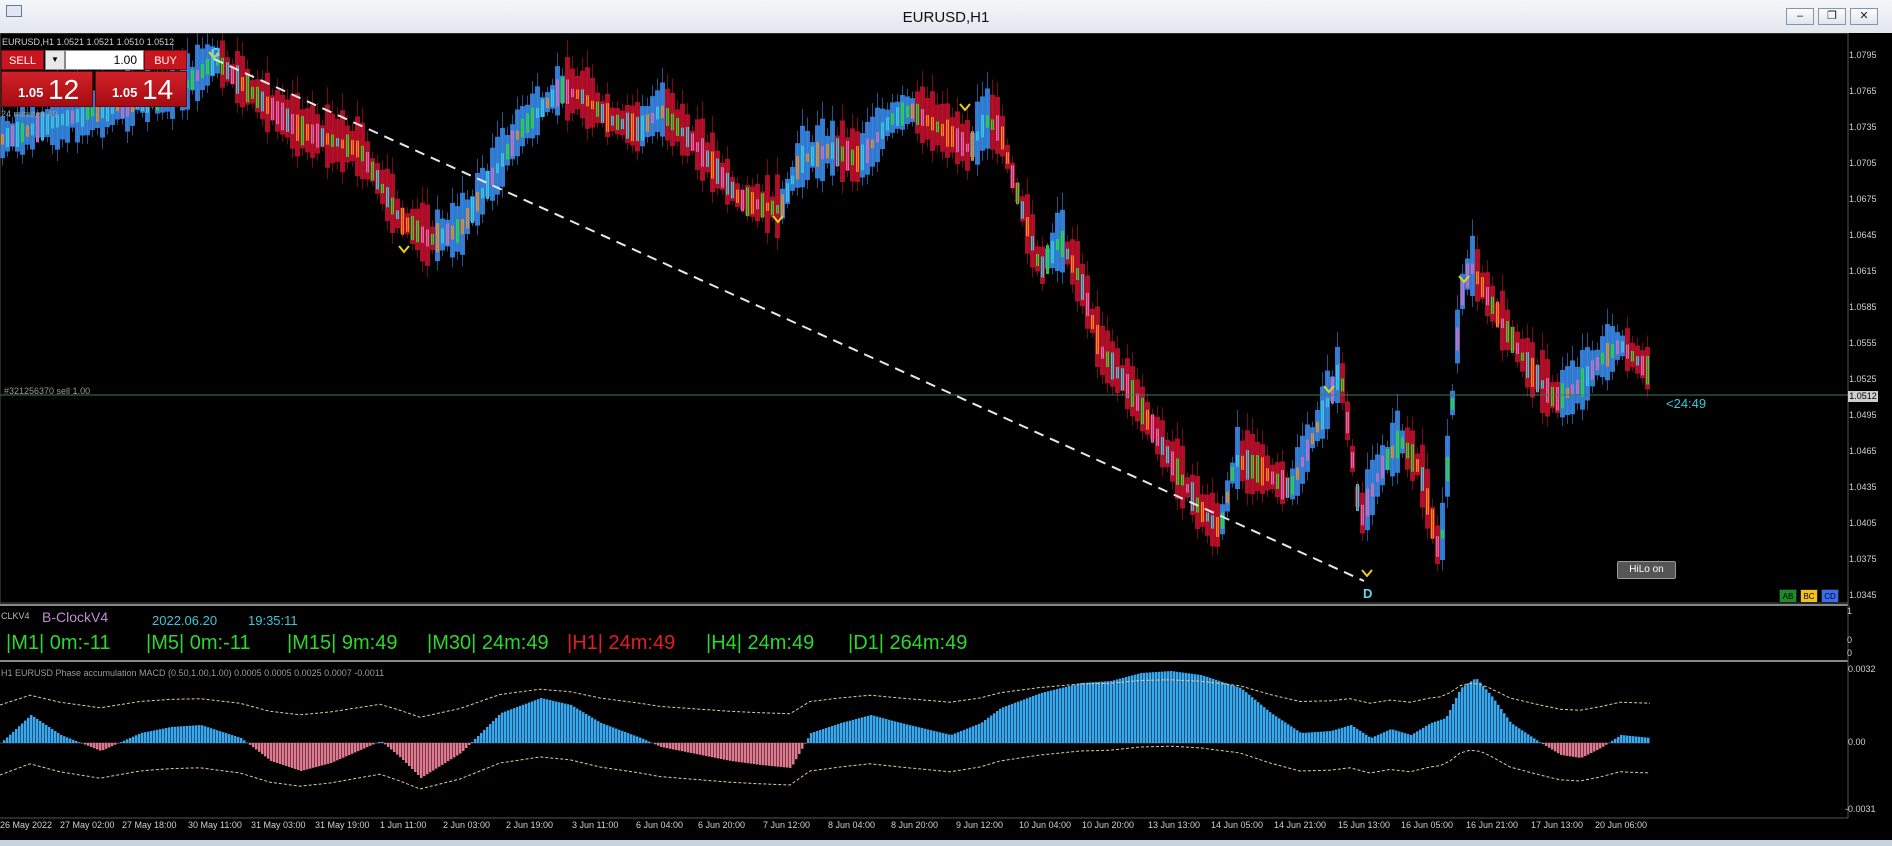 The image size is (1892, 846). Describe the element at coordinates (26, 825) in the screenshot. I see `time-axis-label: 26 May 2022` at that location.